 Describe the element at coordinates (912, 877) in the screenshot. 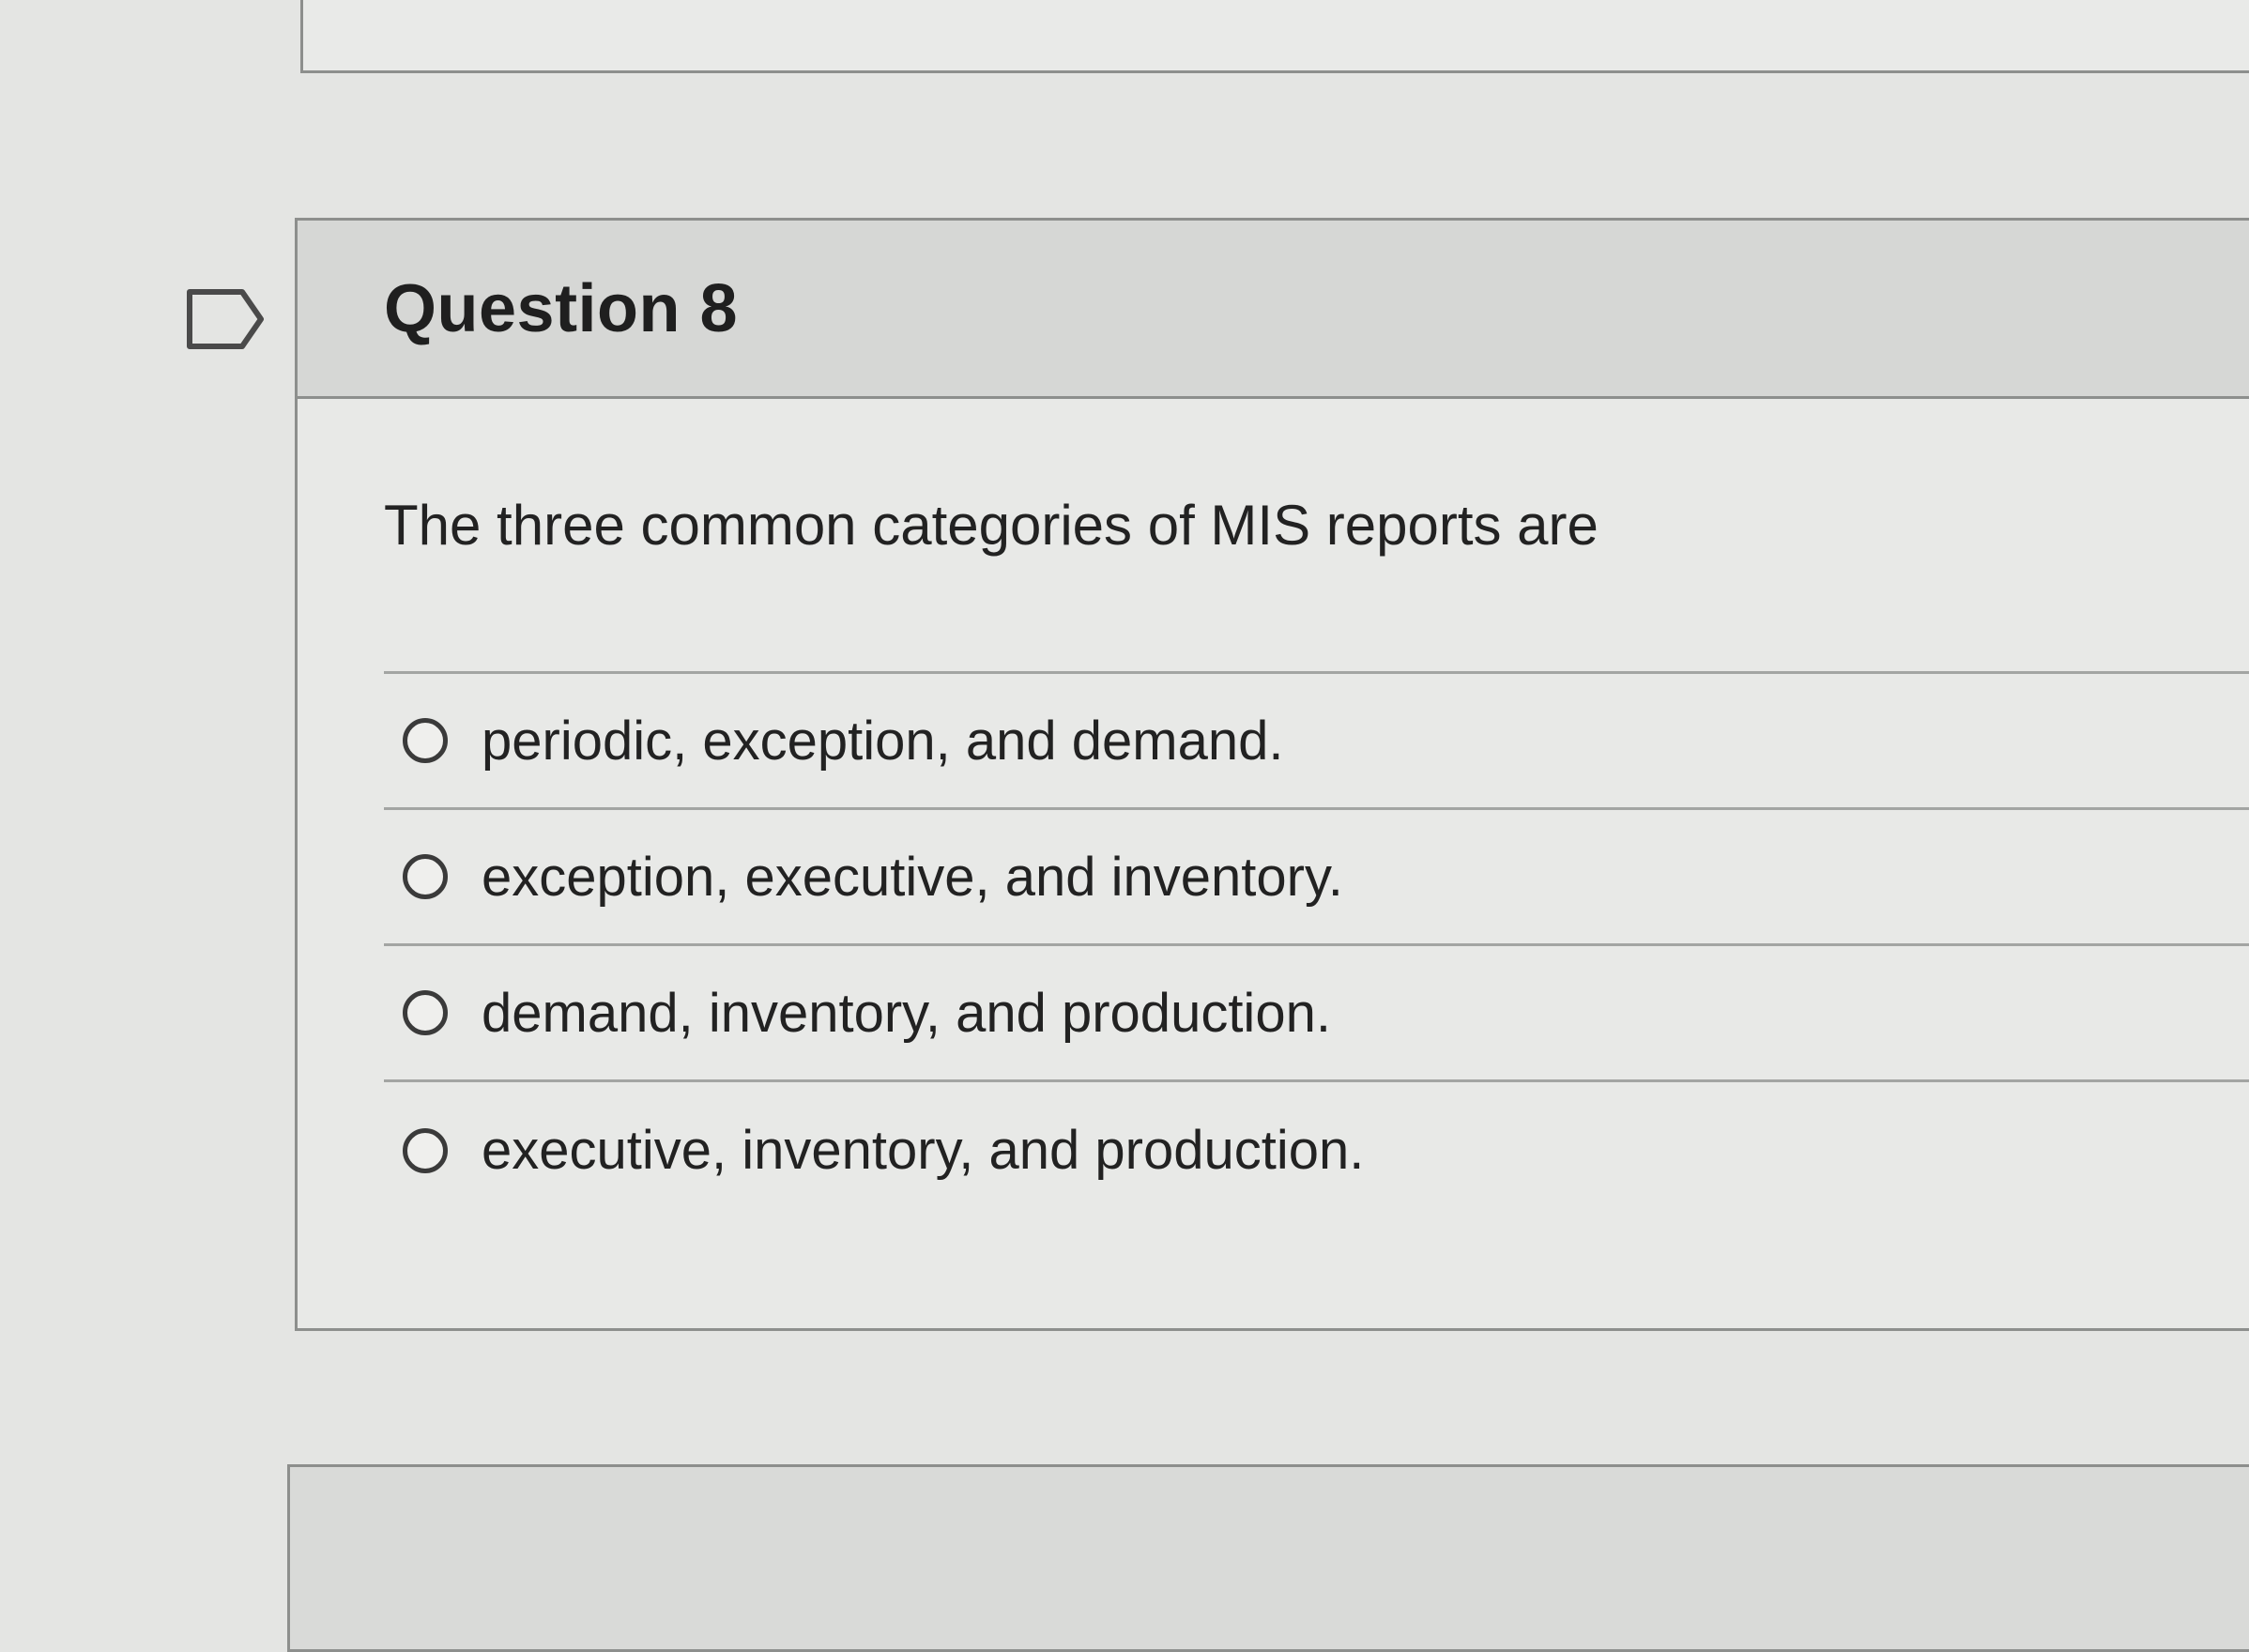

I see `answer-label: exception, executive, and inventory.` at that location.